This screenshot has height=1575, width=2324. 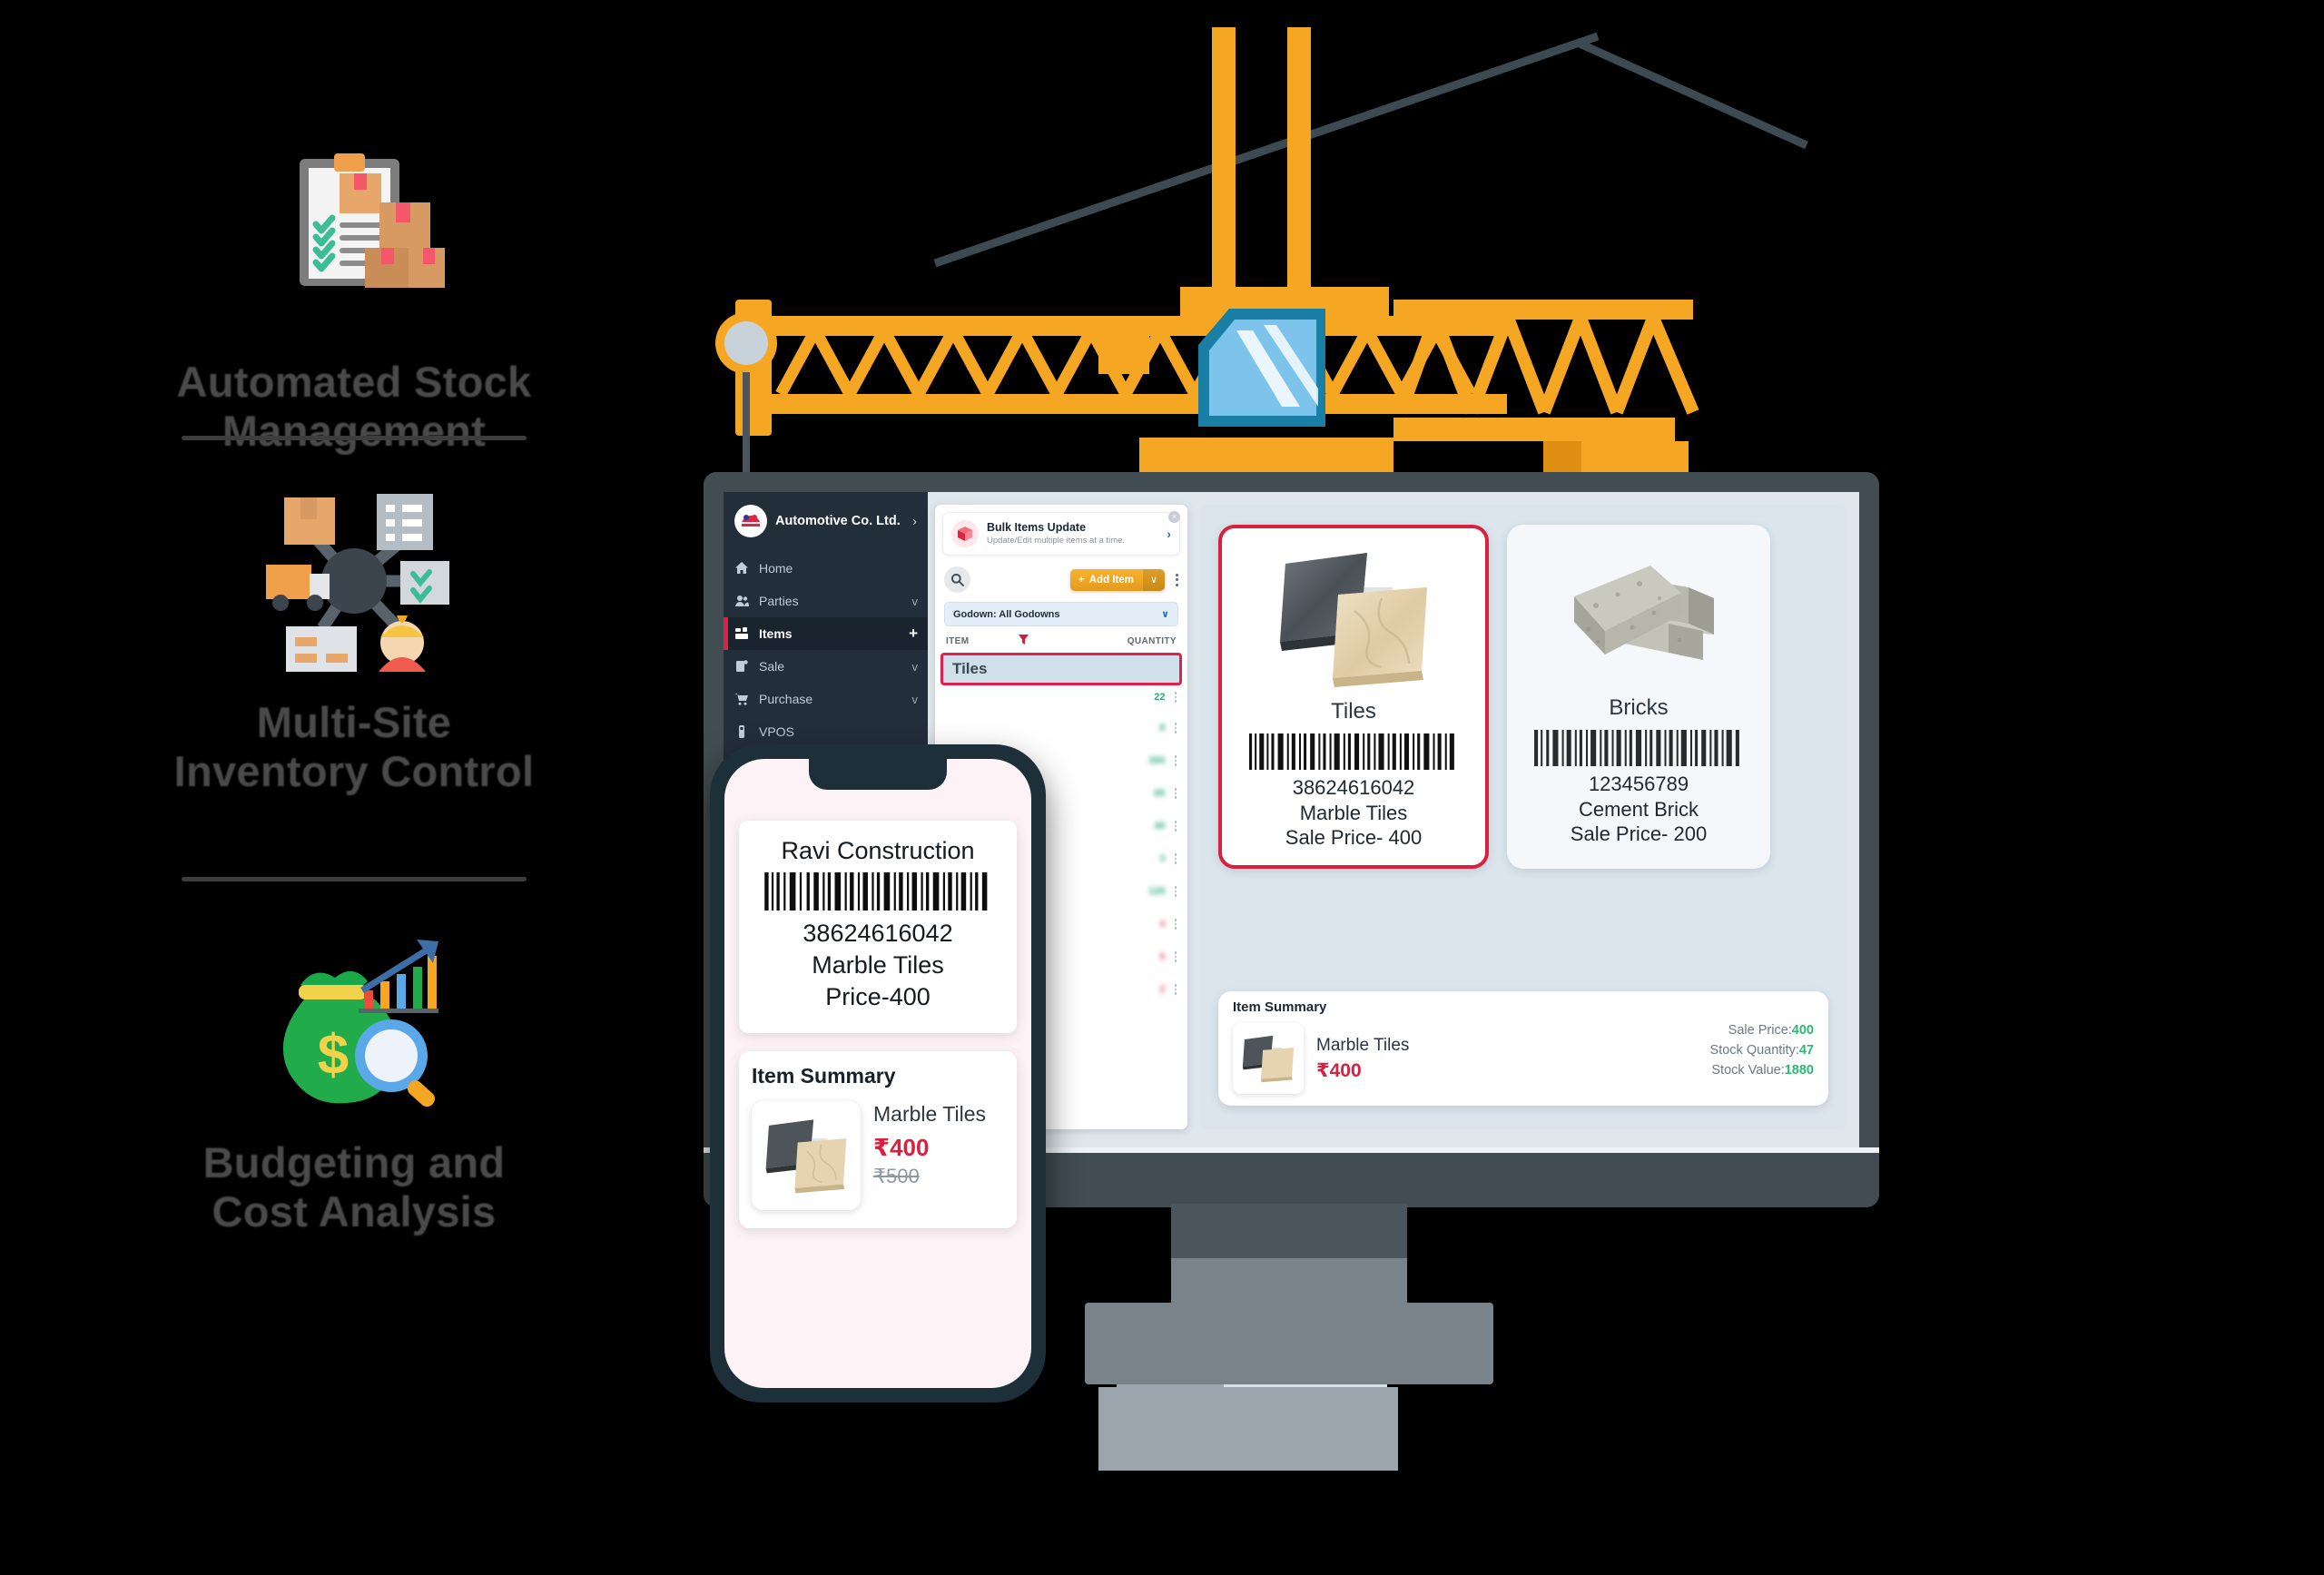 What do you see at coordinates (1799, 1070) in the screenshot?
I see `stat-value: 1880` at bounding box center [1799, 1070].